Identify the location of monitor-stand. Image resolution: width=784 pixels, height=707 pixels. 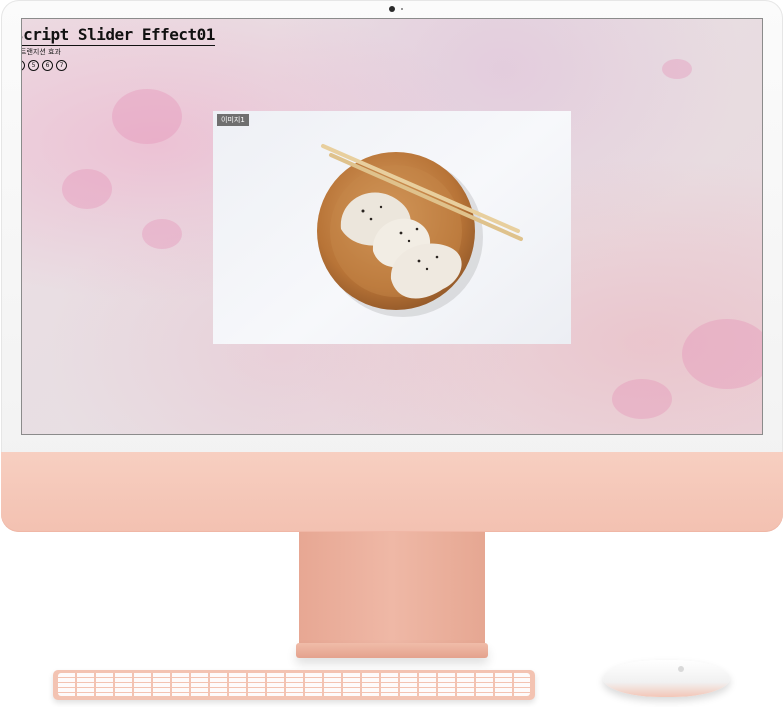
(392, 588).